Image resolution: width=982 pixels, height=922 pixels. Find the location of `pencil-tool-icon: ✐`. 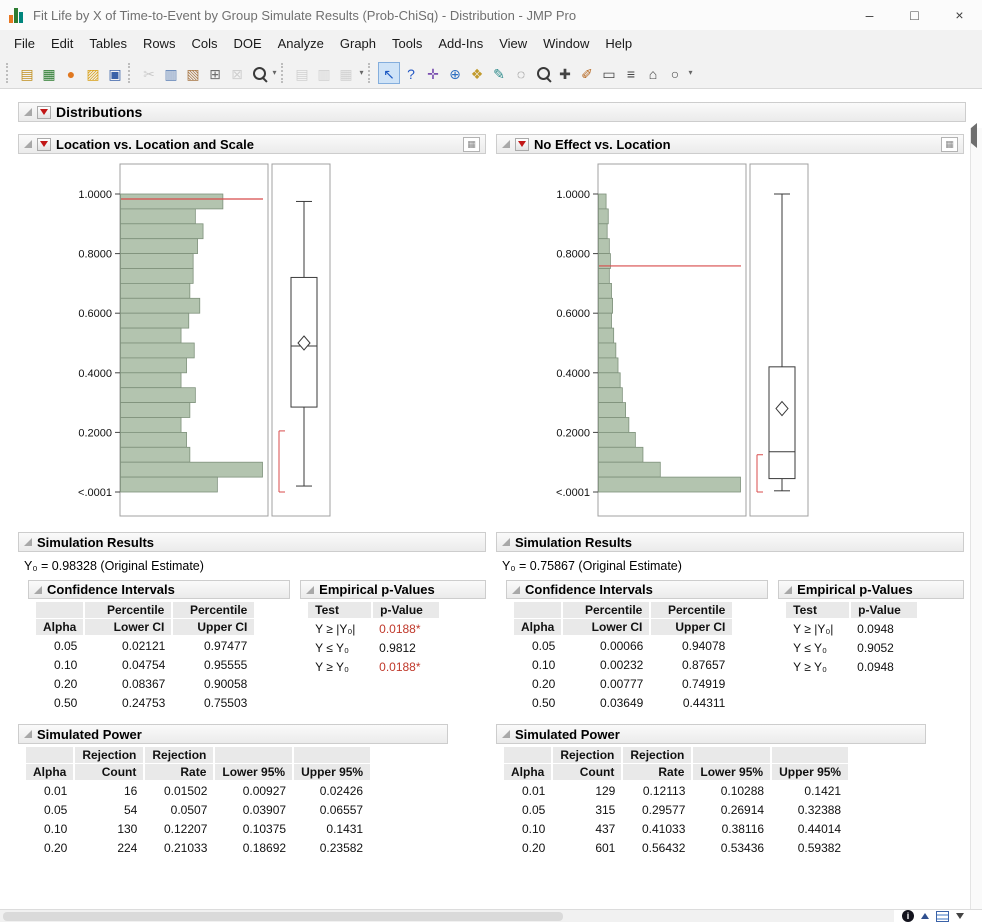

pencil-tool-icon: ✐ is located at coordinates (587, 73).